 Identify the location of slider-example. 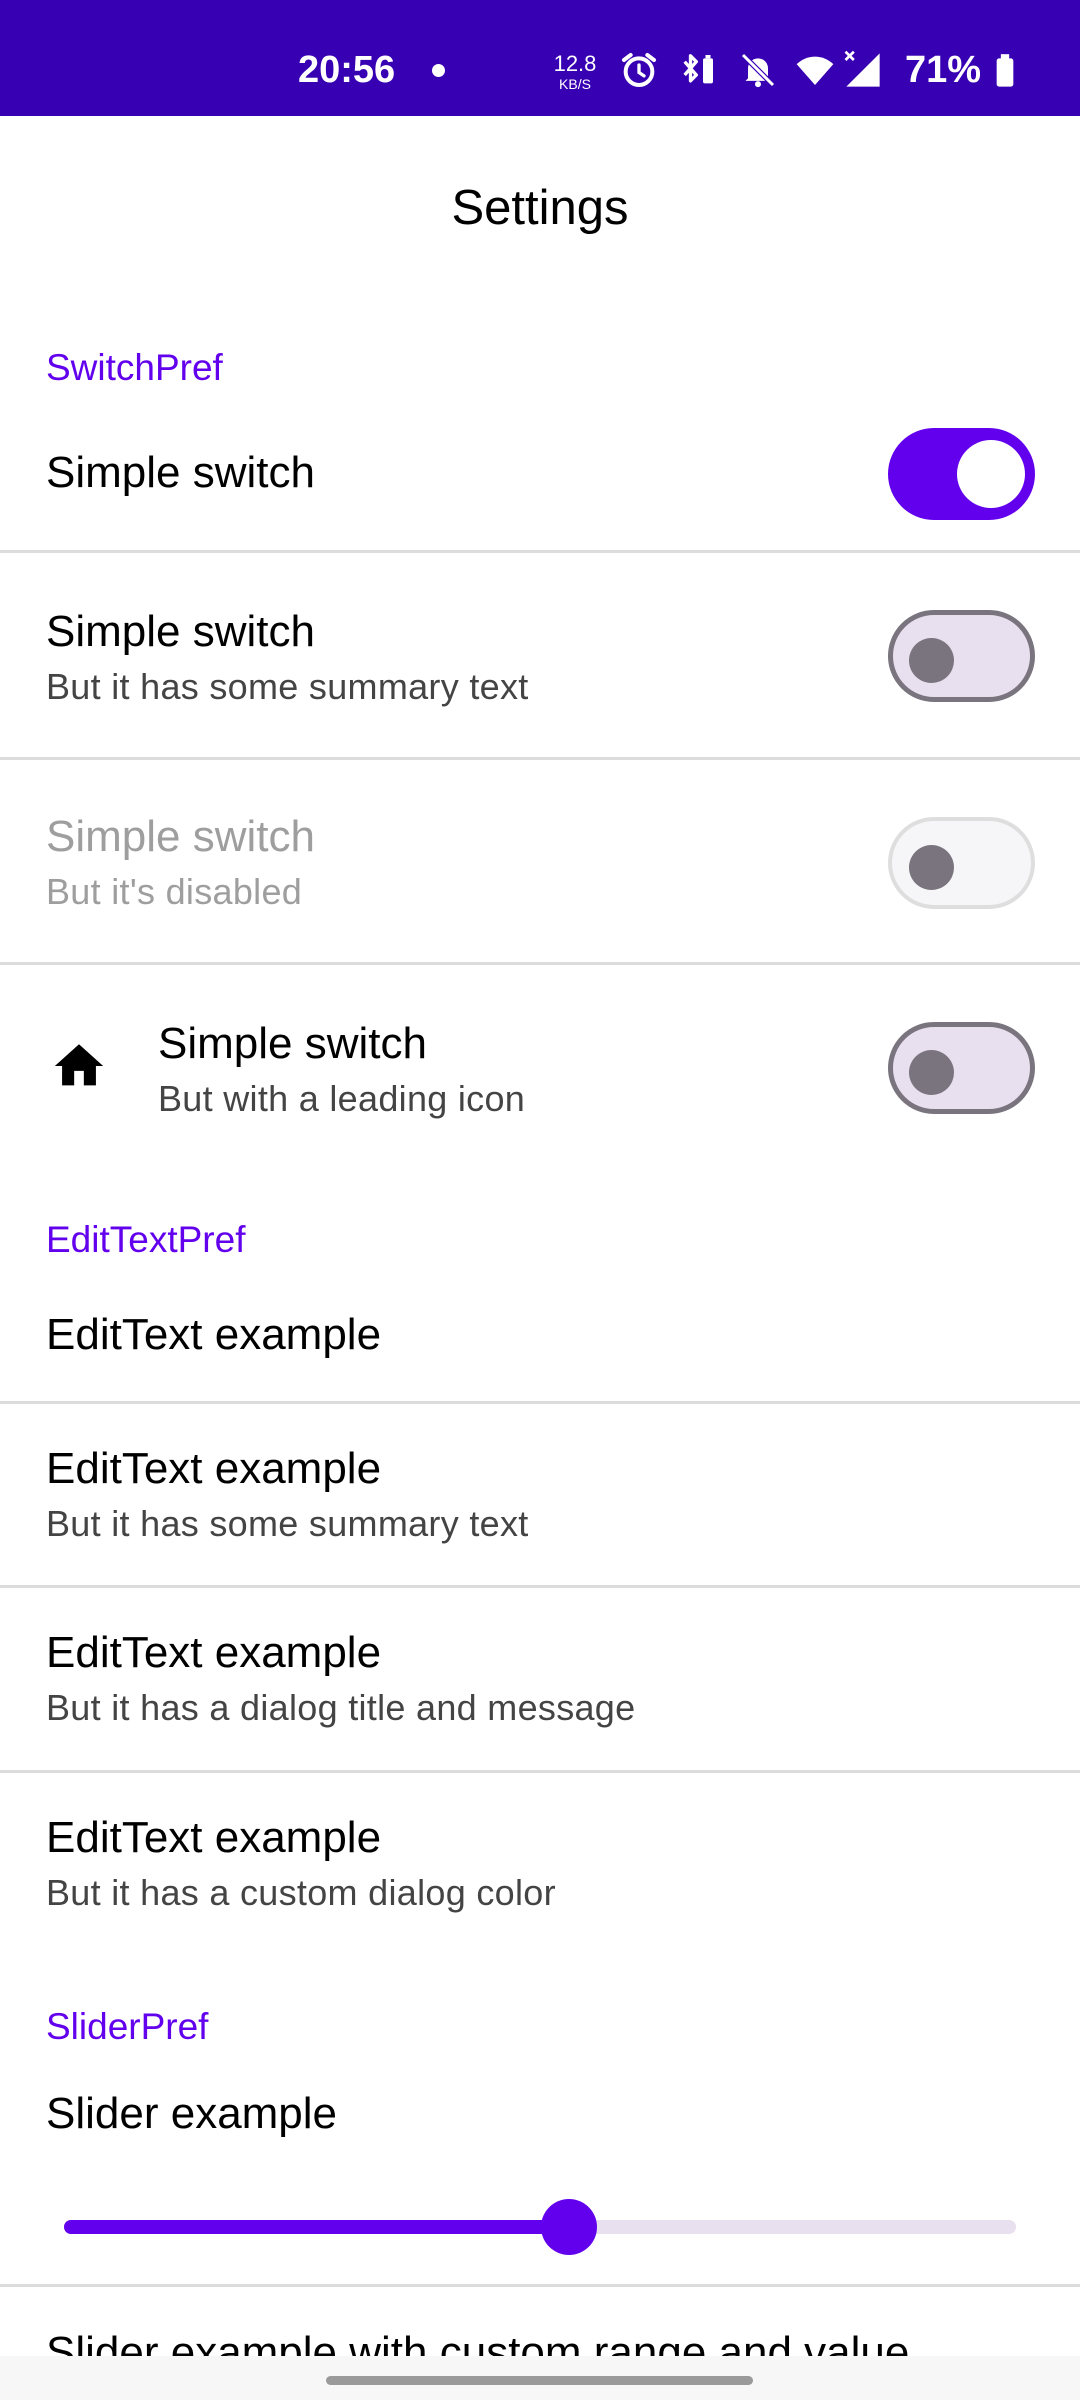
(540, 2226).